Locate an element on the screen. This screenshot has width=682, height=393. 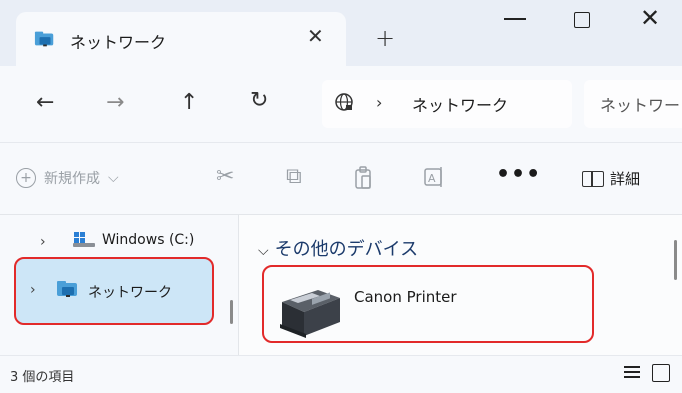
new-label: 新規作成 is located at coordinates (72, 179).